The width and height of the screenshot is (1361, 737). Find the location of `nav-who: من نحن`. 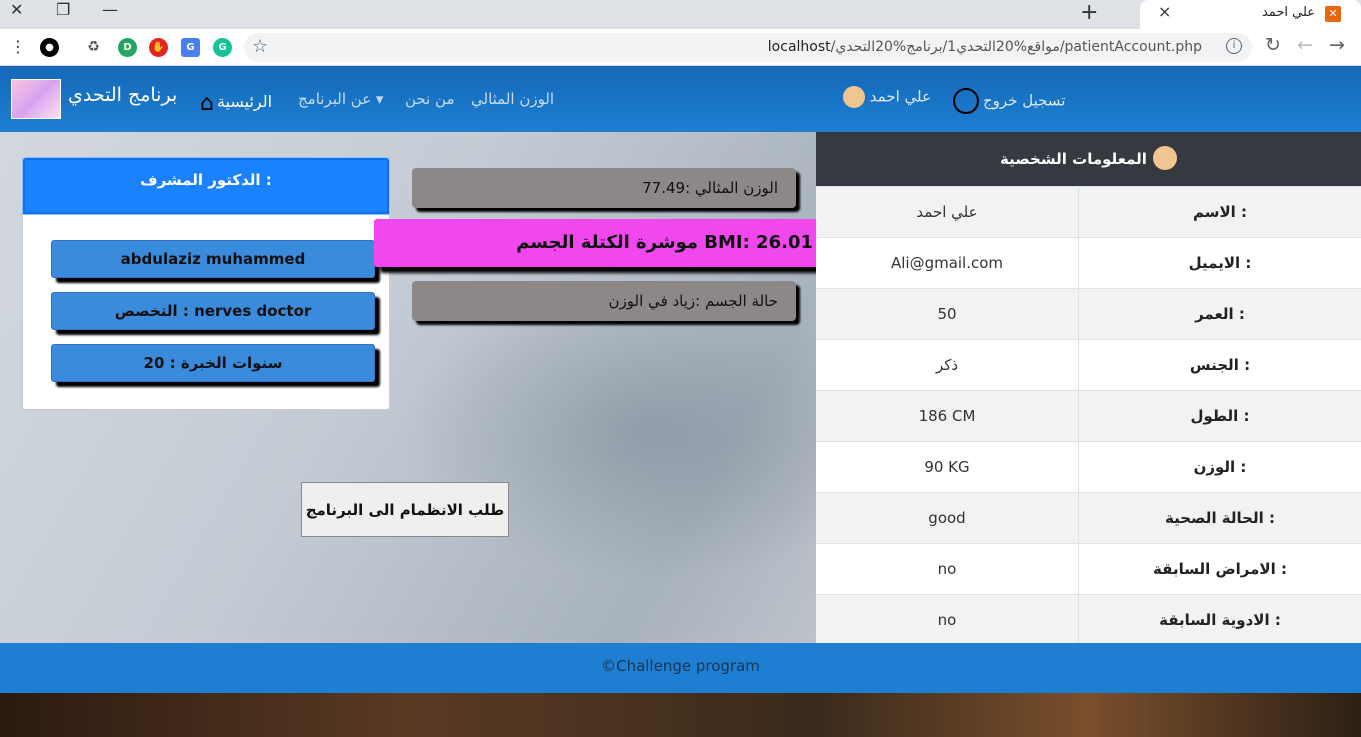

nav-who: من نحن is located at coordinates (430, 99).